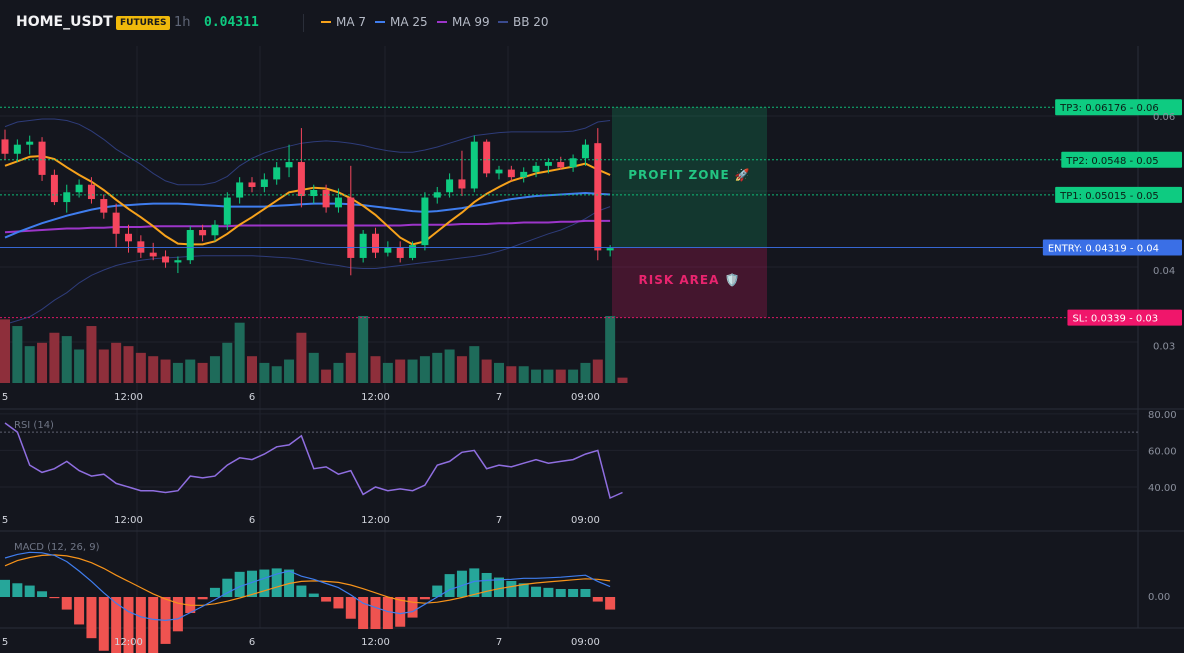 The width and height of the screenshot is (1184, 653). I want to click on time-label-rsi-1: 12:00, so click(128, 520).